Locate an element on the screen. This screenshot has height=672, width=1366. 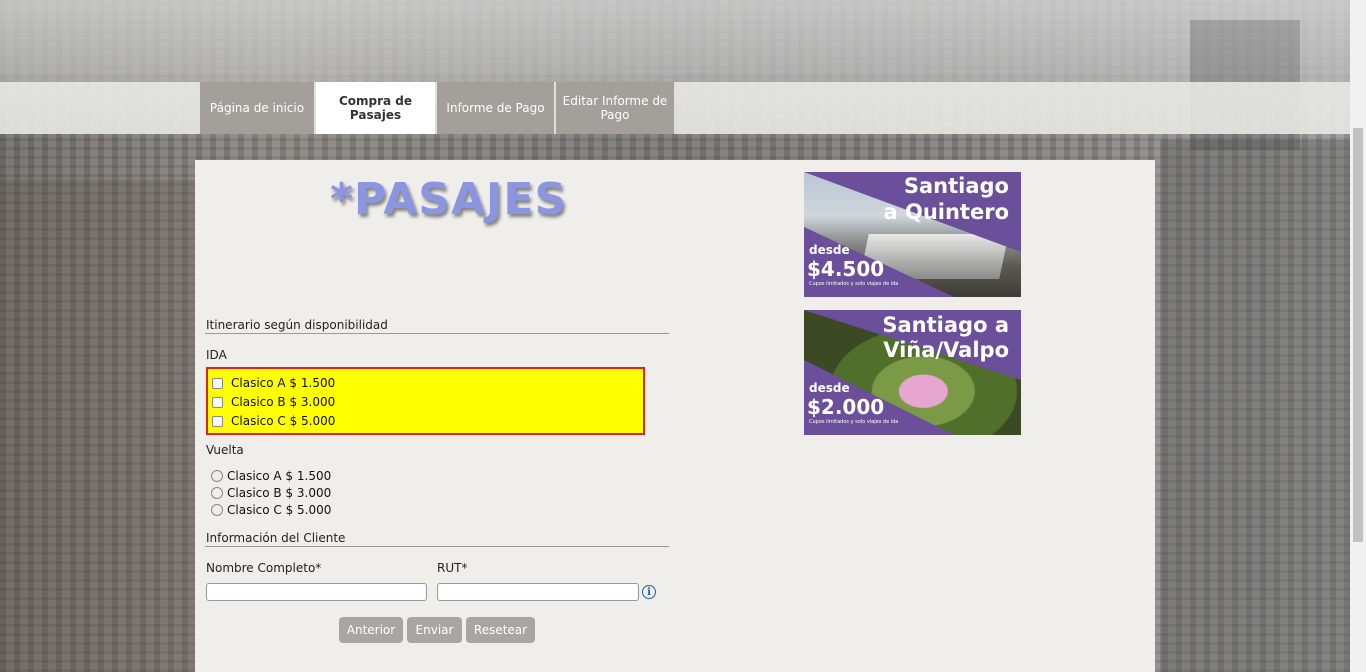
nav-item-editar-informe: Editar Informe de Pago is located at coordinates (615, 108).